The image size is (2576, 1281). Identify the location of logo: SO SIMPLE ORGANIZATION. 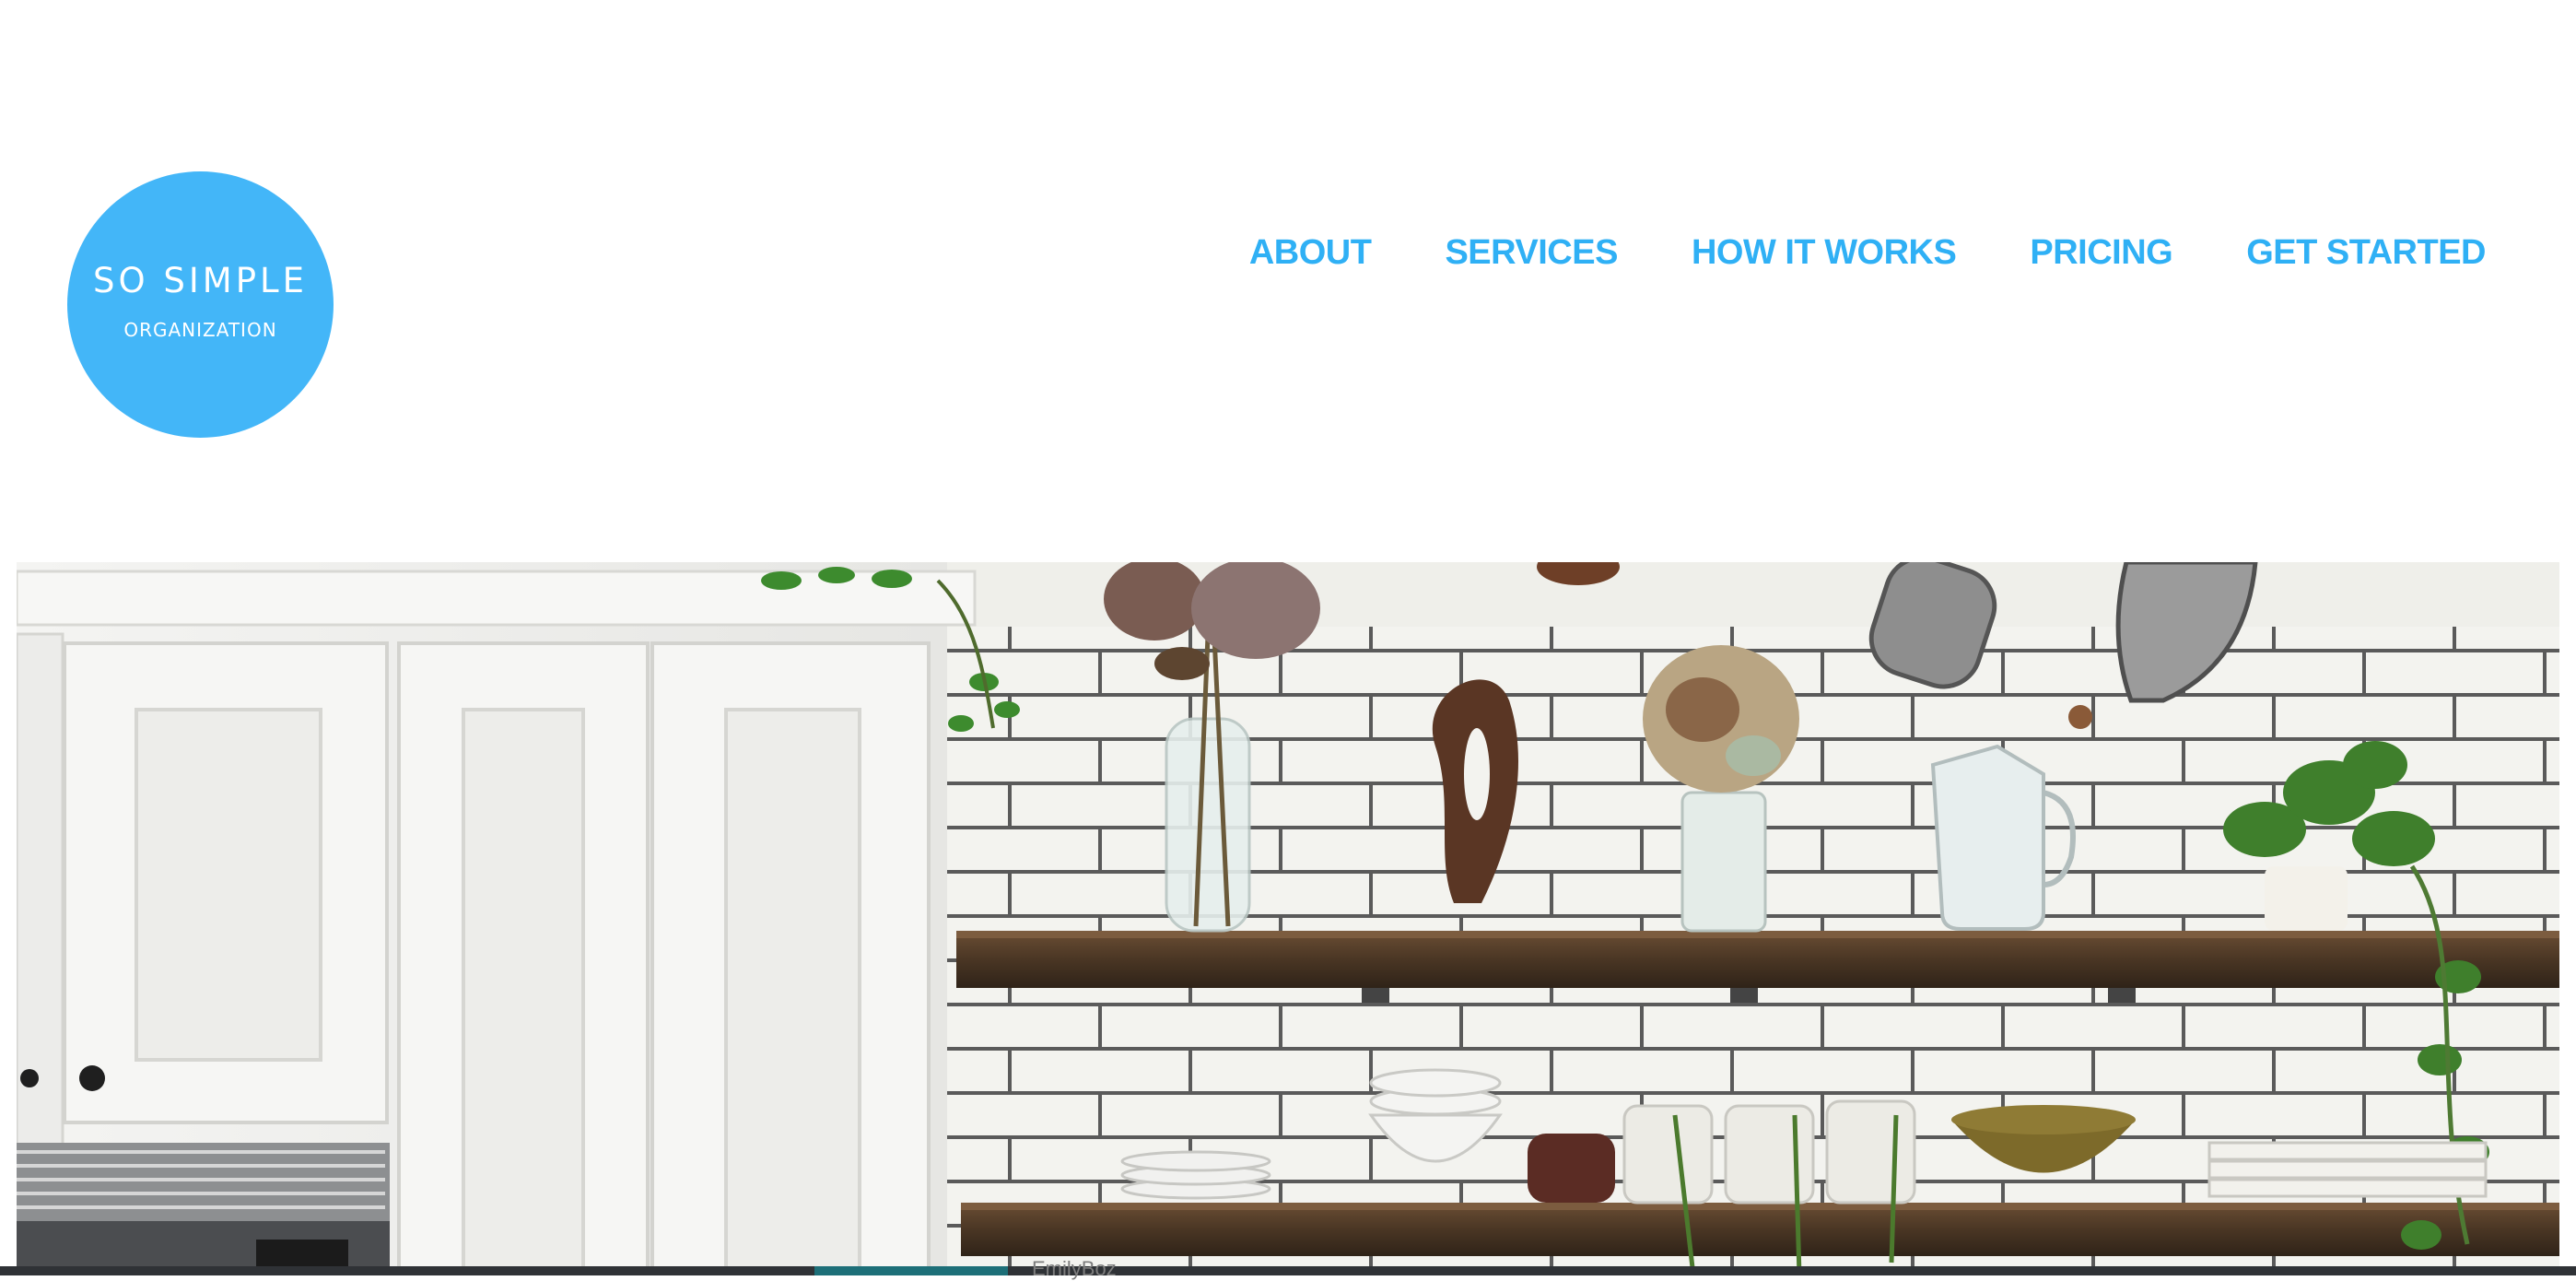
(200, 305).